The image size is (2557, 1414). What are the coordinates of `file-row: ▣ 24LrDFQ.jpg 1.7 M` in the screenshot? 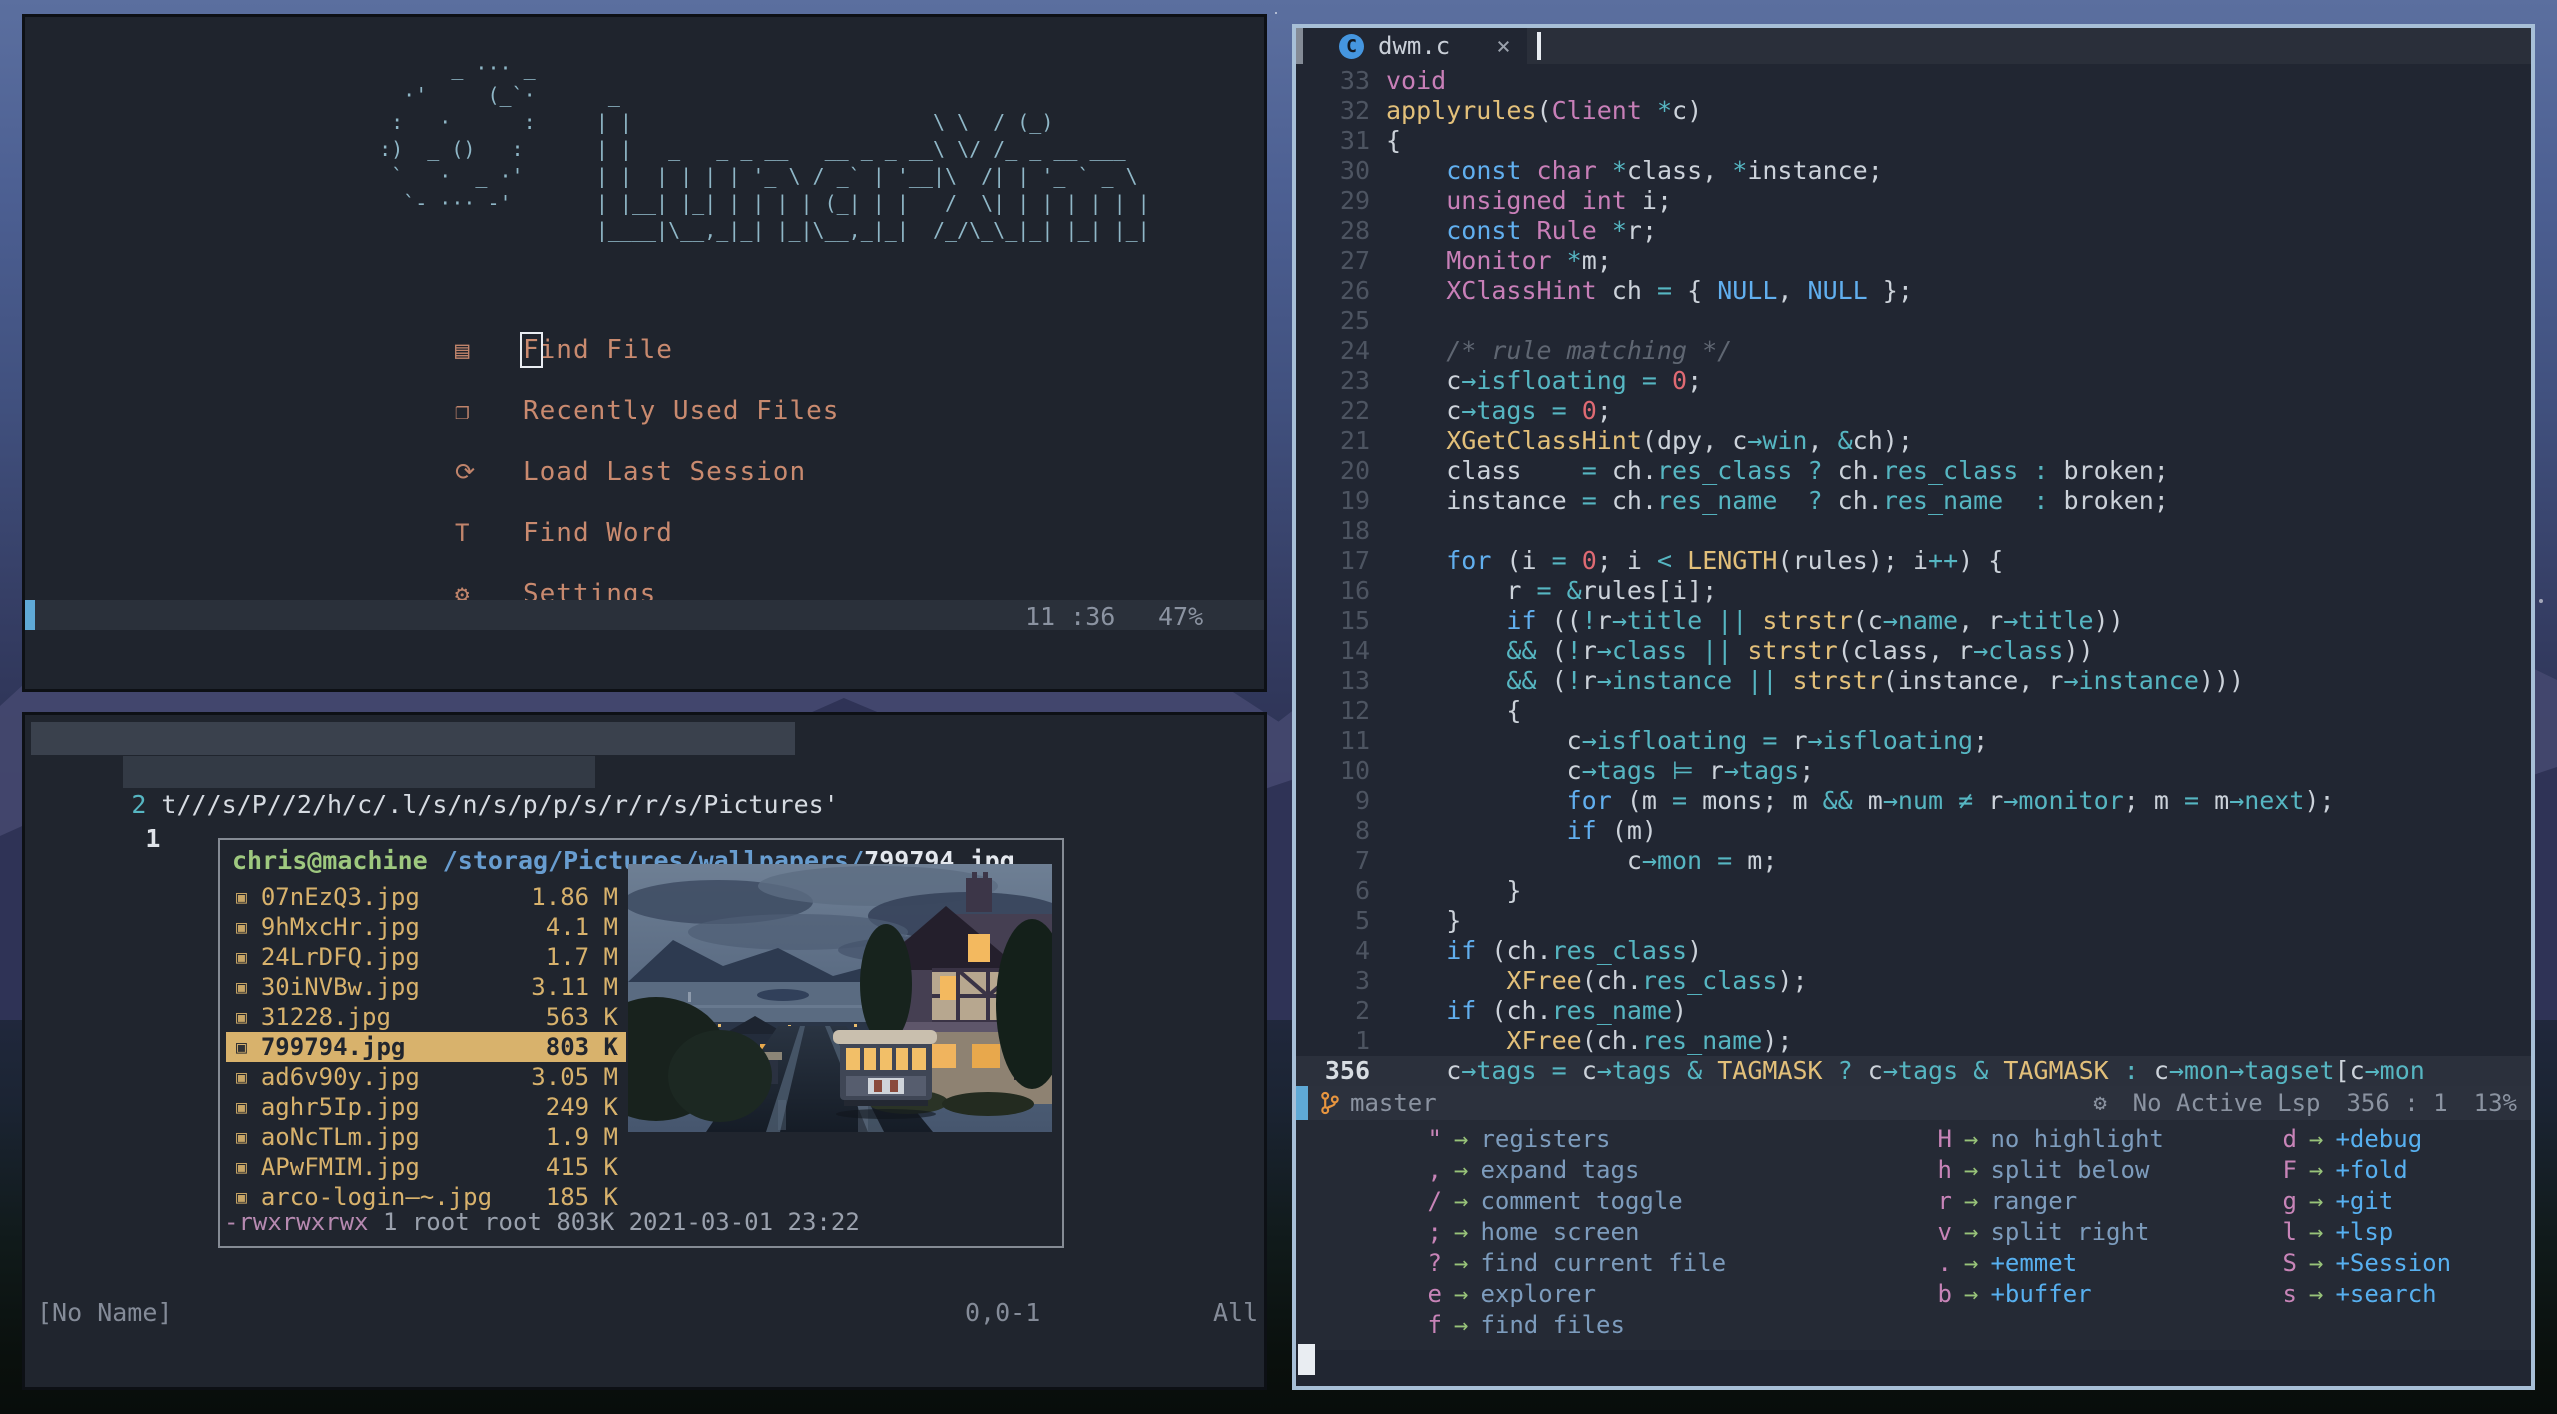 It's located at (426, 957).